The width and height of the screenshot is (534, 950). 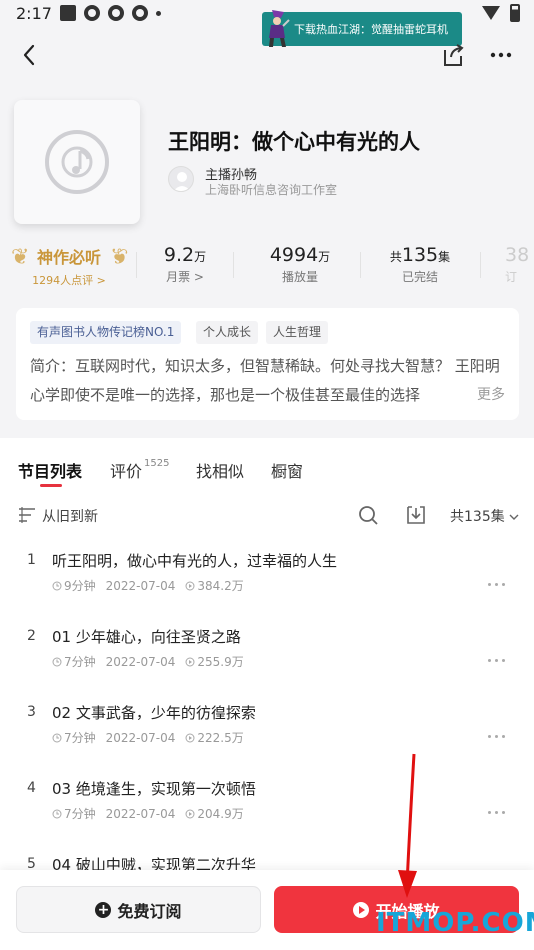 I want to click on subscribers-label: 订, so click(x=511, y=277).